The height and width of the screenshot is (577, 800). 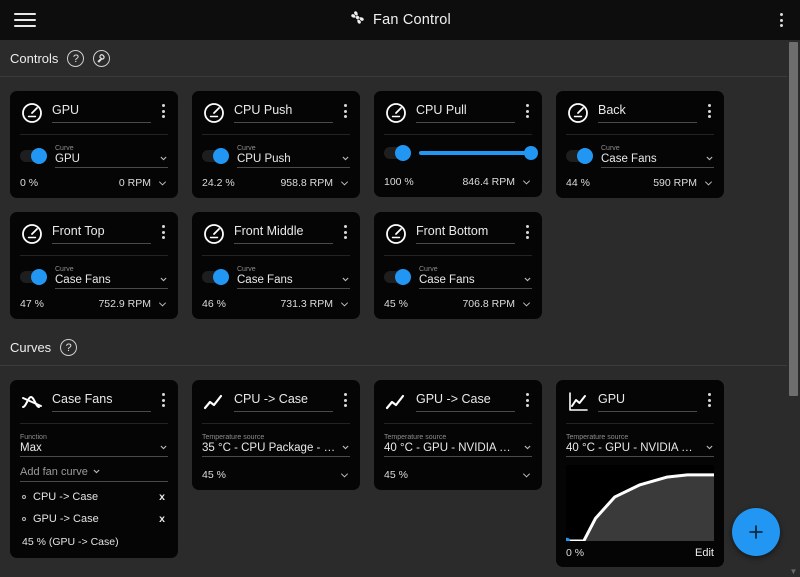 What do you see at coordinates (793, 219) in the screenshot?
I see `scrollbar-thumb` at bounding box center [793, 219].